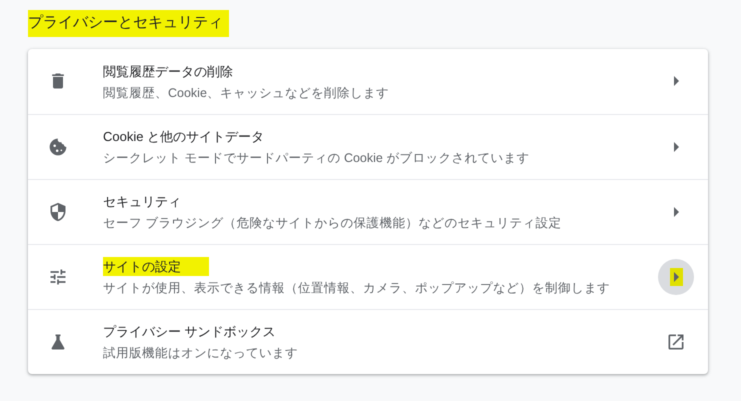 The height and width of the screenshot is (401, 741). I want to click on item-title: セキュリティ, so click(142, 202).